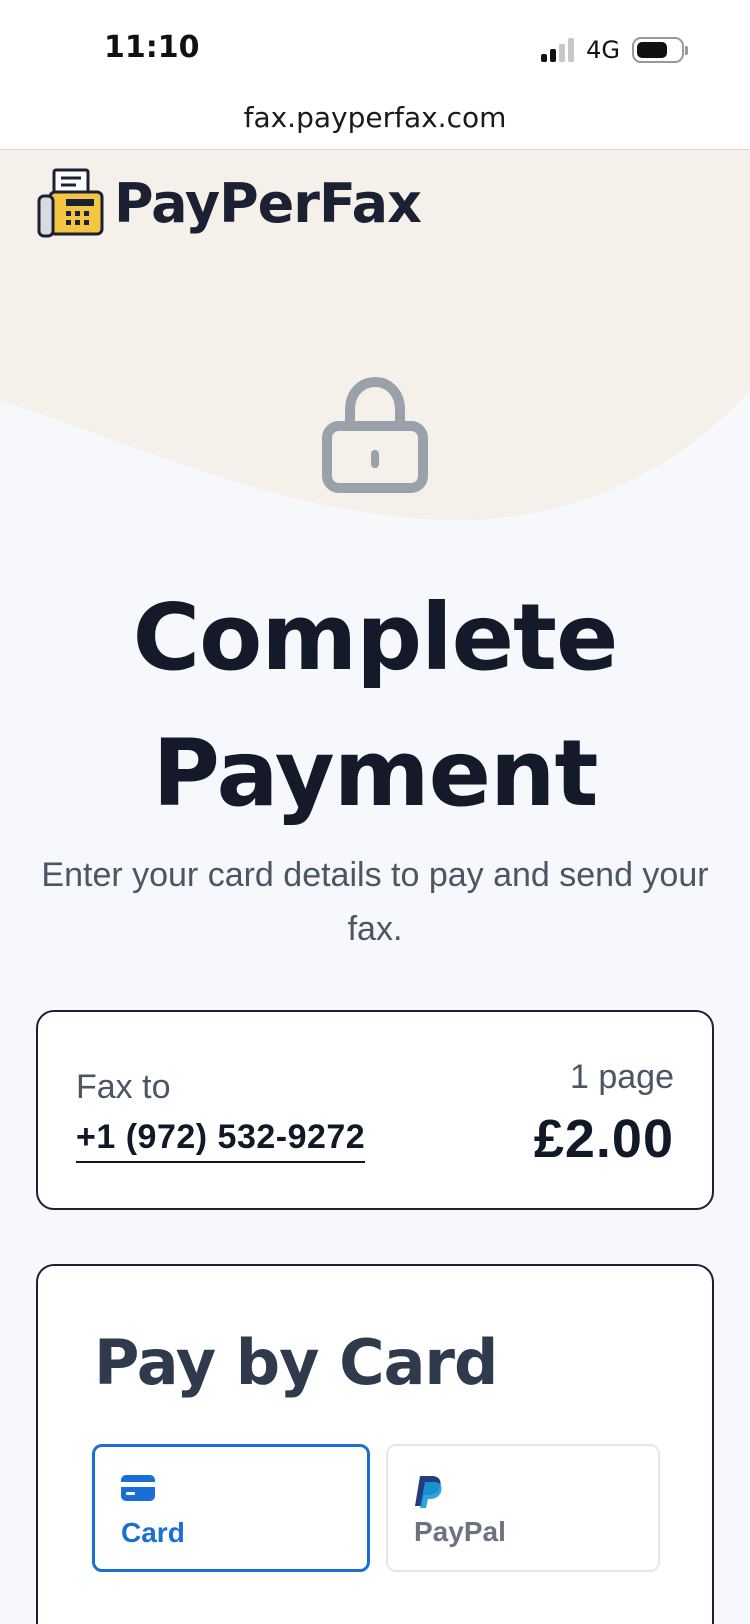 This screenshot has height=1624, width=750. I want to click on page-count: 1 page, so click(622, 1077).